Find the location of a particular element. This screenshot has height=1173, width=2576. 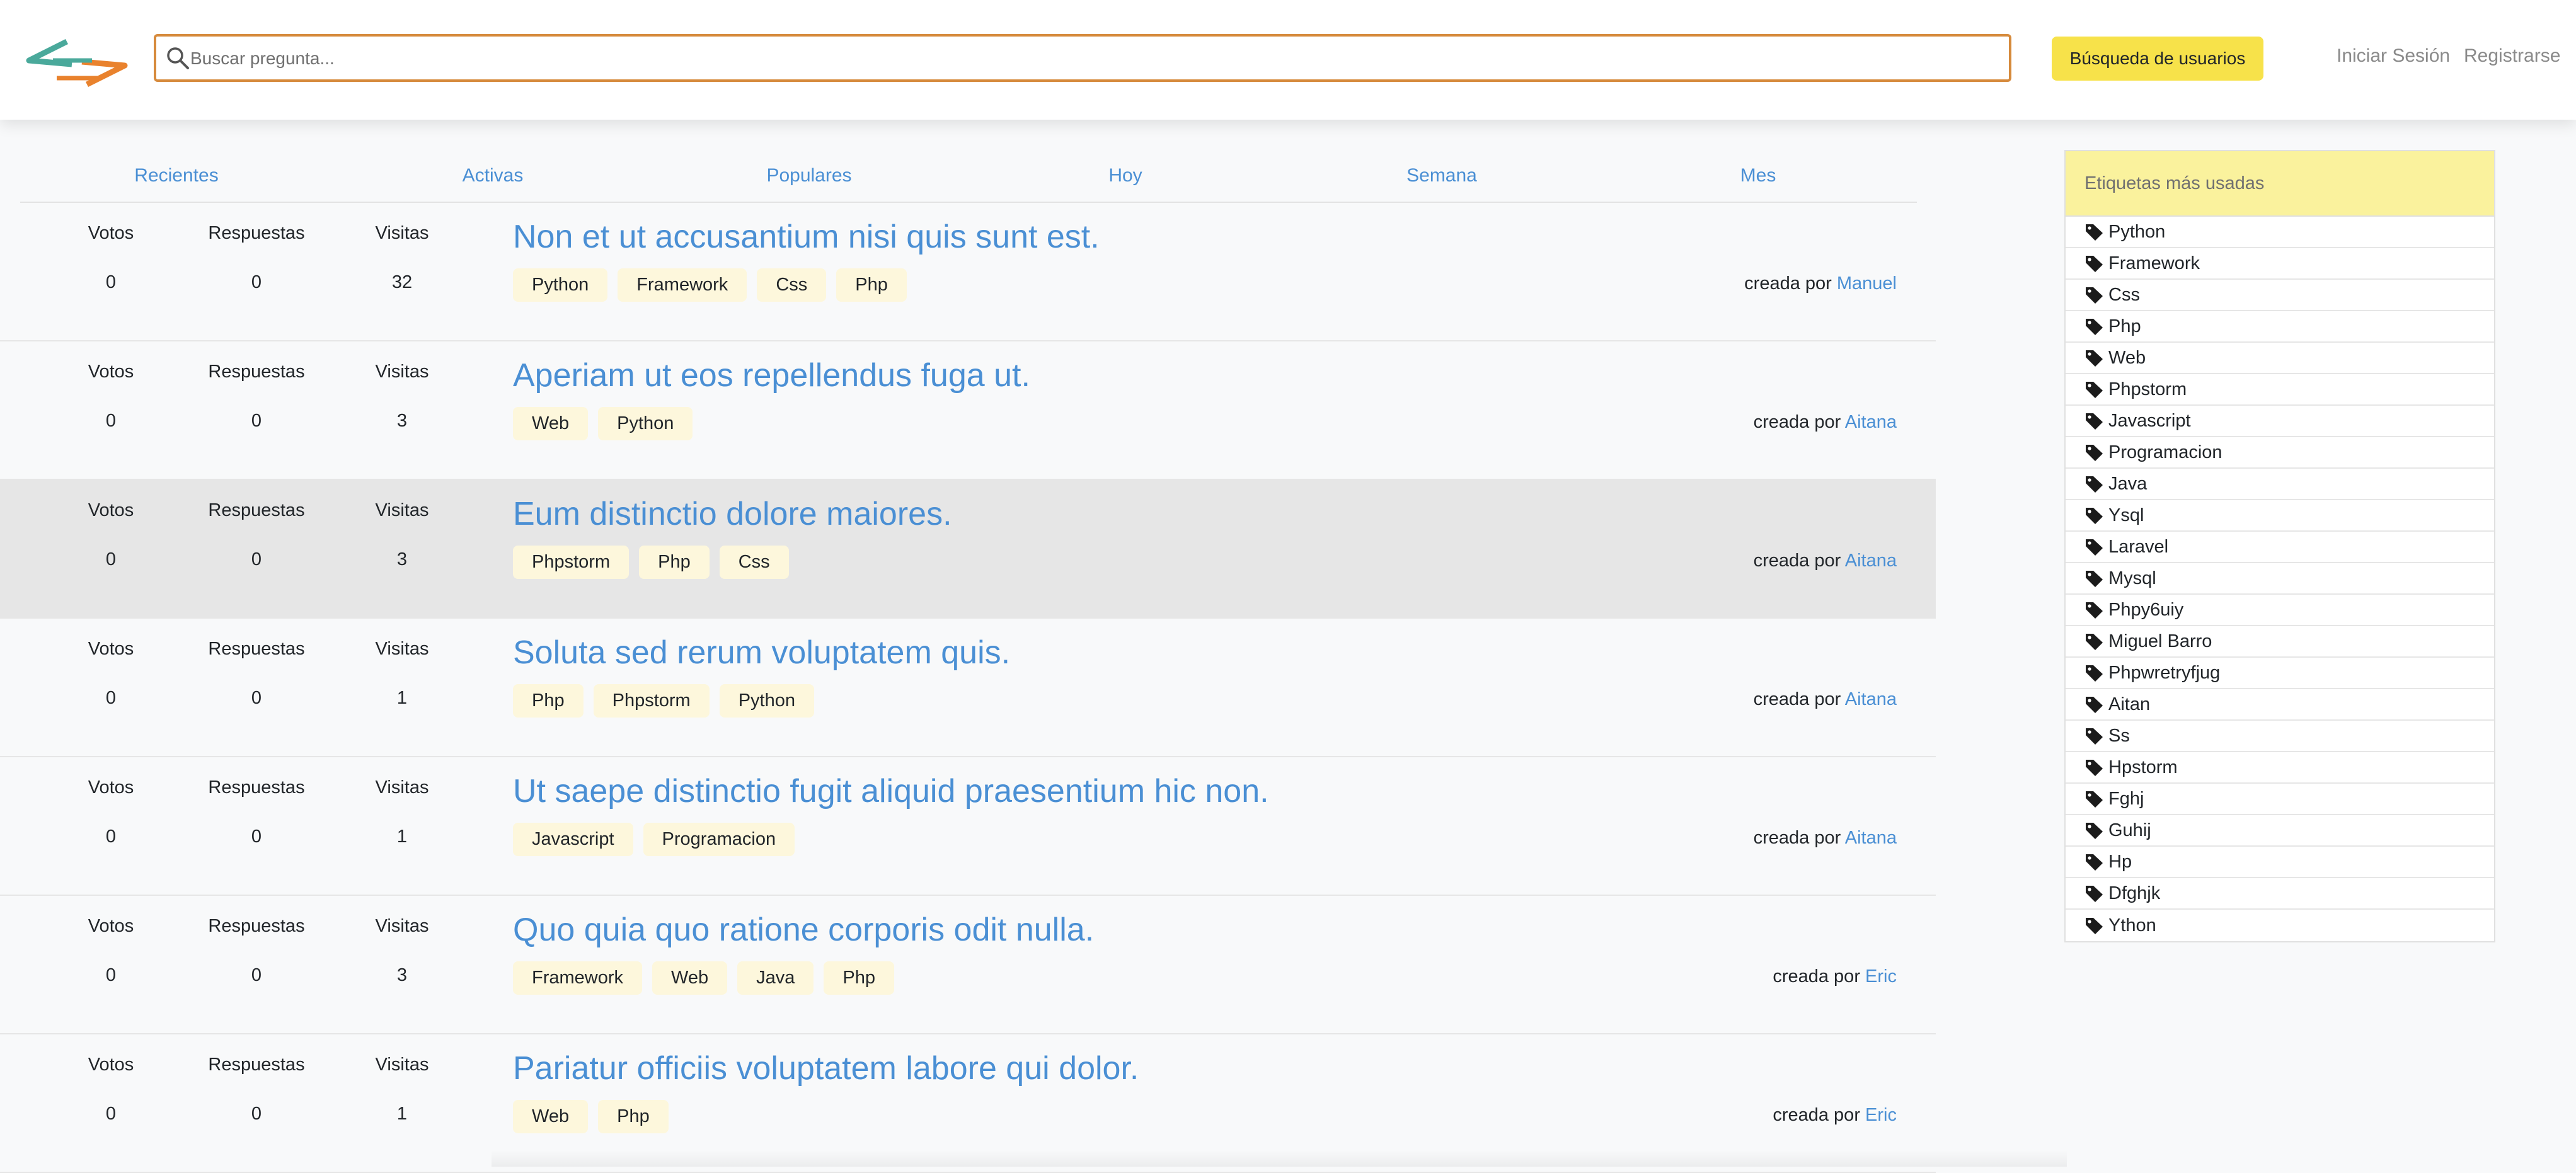

popular-tag-item: Hpstorm is located at coordinates (2280, 768).